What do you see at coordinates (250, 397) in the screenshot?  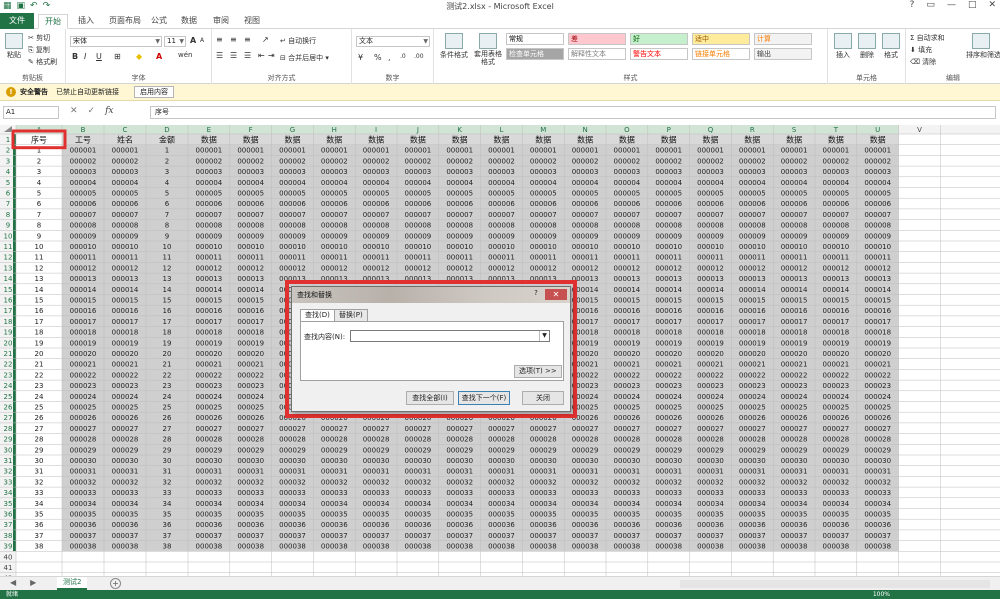 I see `data-cell: 000024` at bounding box center [250, 397].